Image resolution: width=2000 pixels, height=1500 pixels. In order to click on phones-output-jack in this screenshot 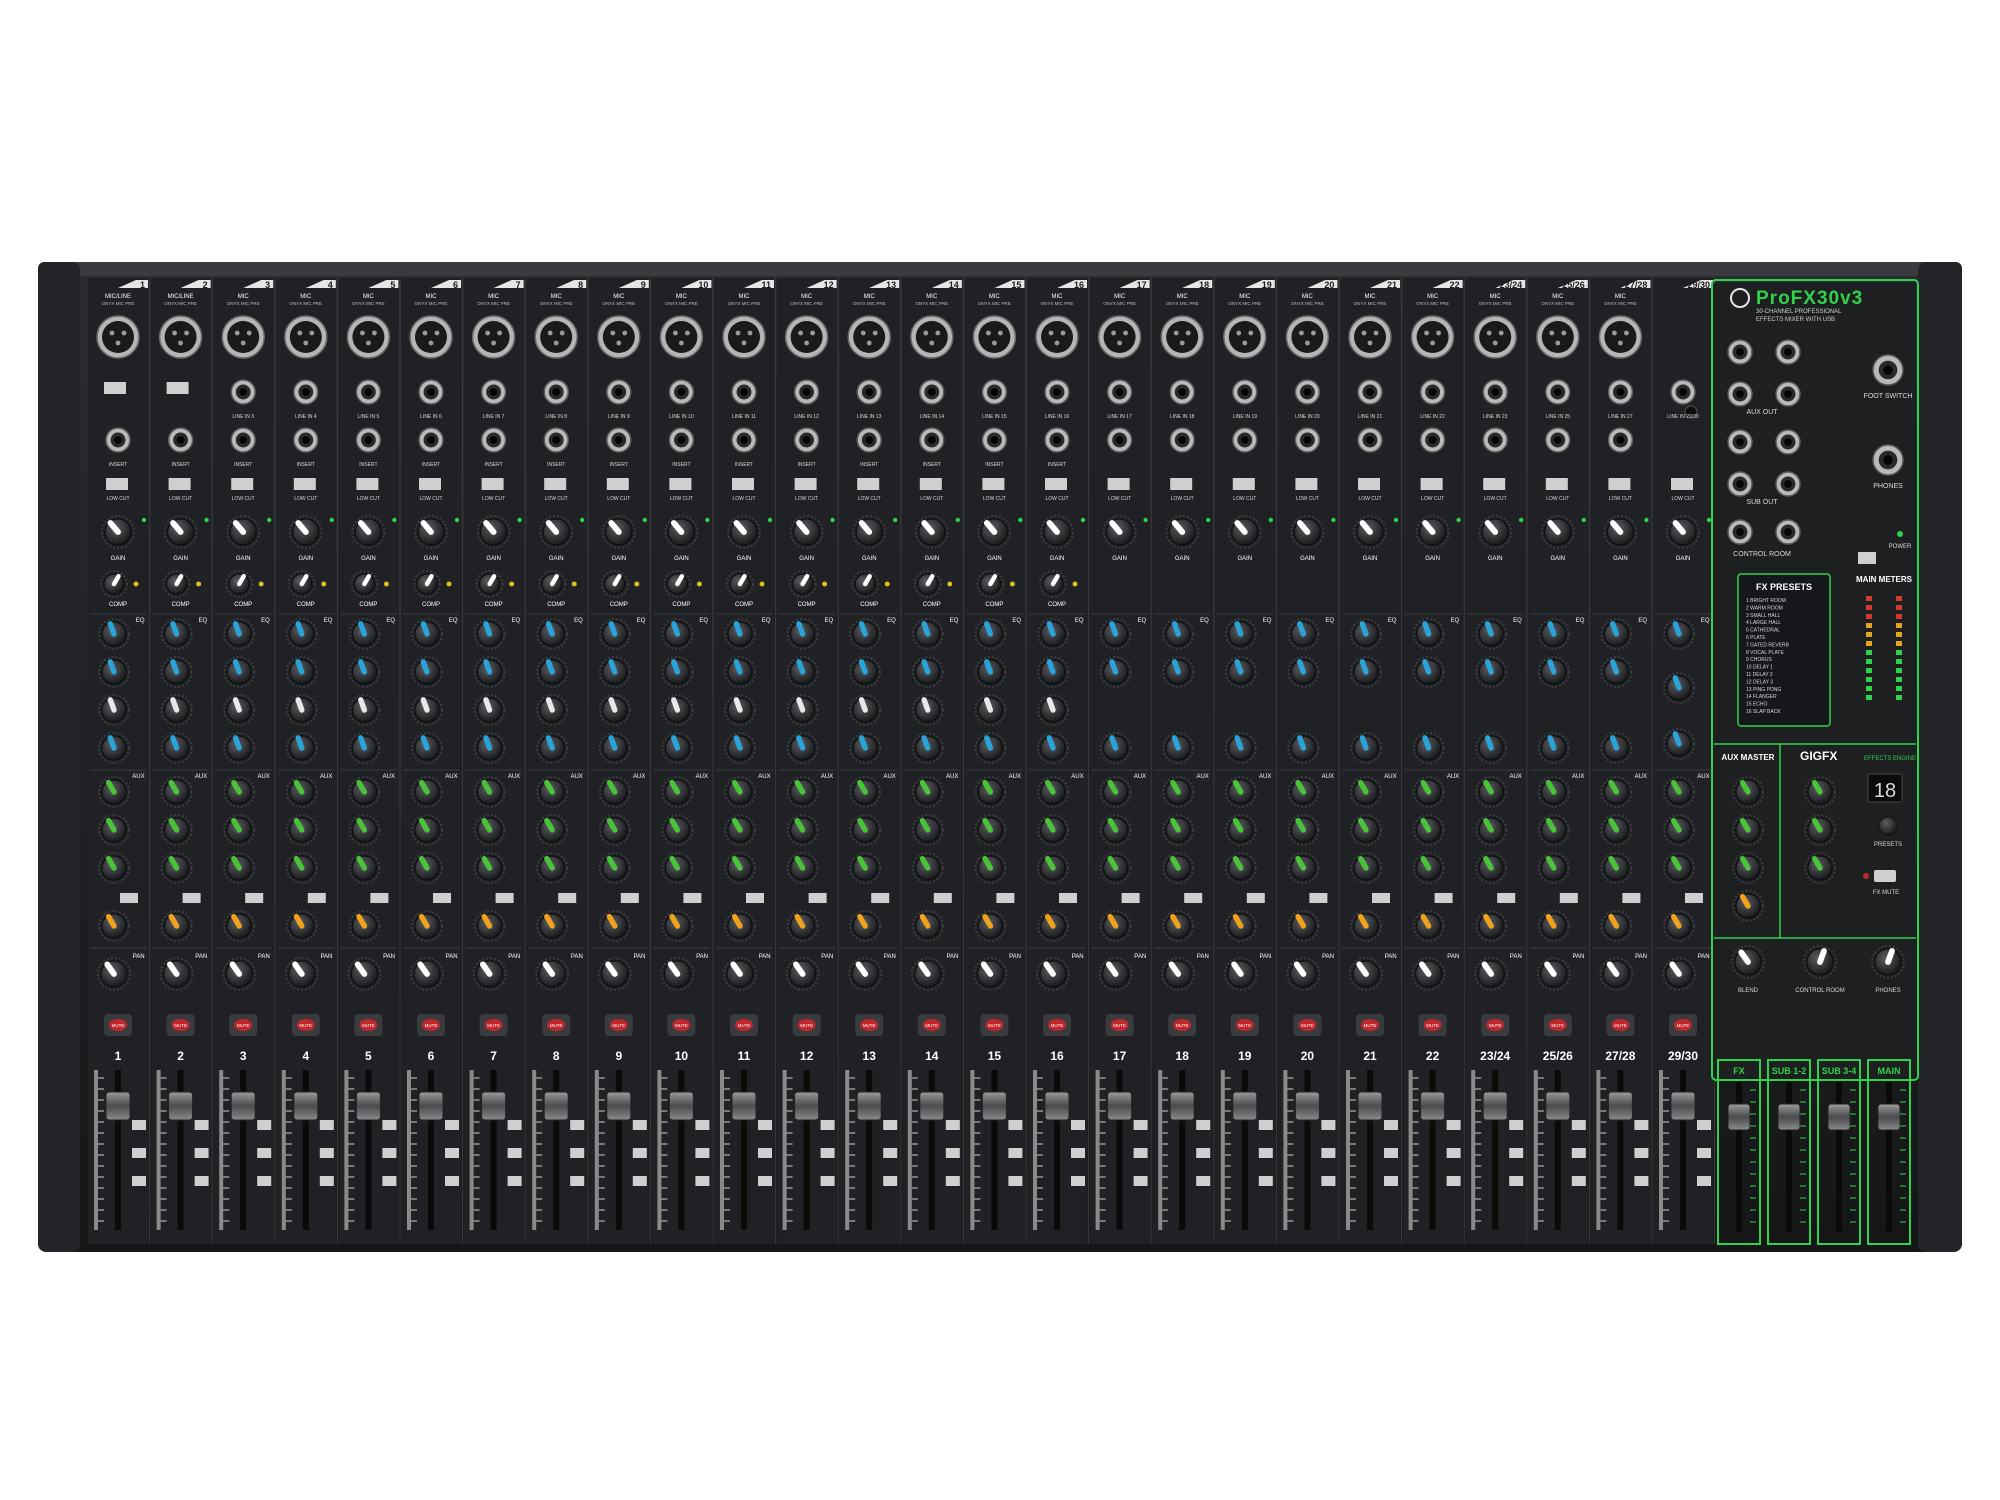, I will do `click(1888, 460)`.